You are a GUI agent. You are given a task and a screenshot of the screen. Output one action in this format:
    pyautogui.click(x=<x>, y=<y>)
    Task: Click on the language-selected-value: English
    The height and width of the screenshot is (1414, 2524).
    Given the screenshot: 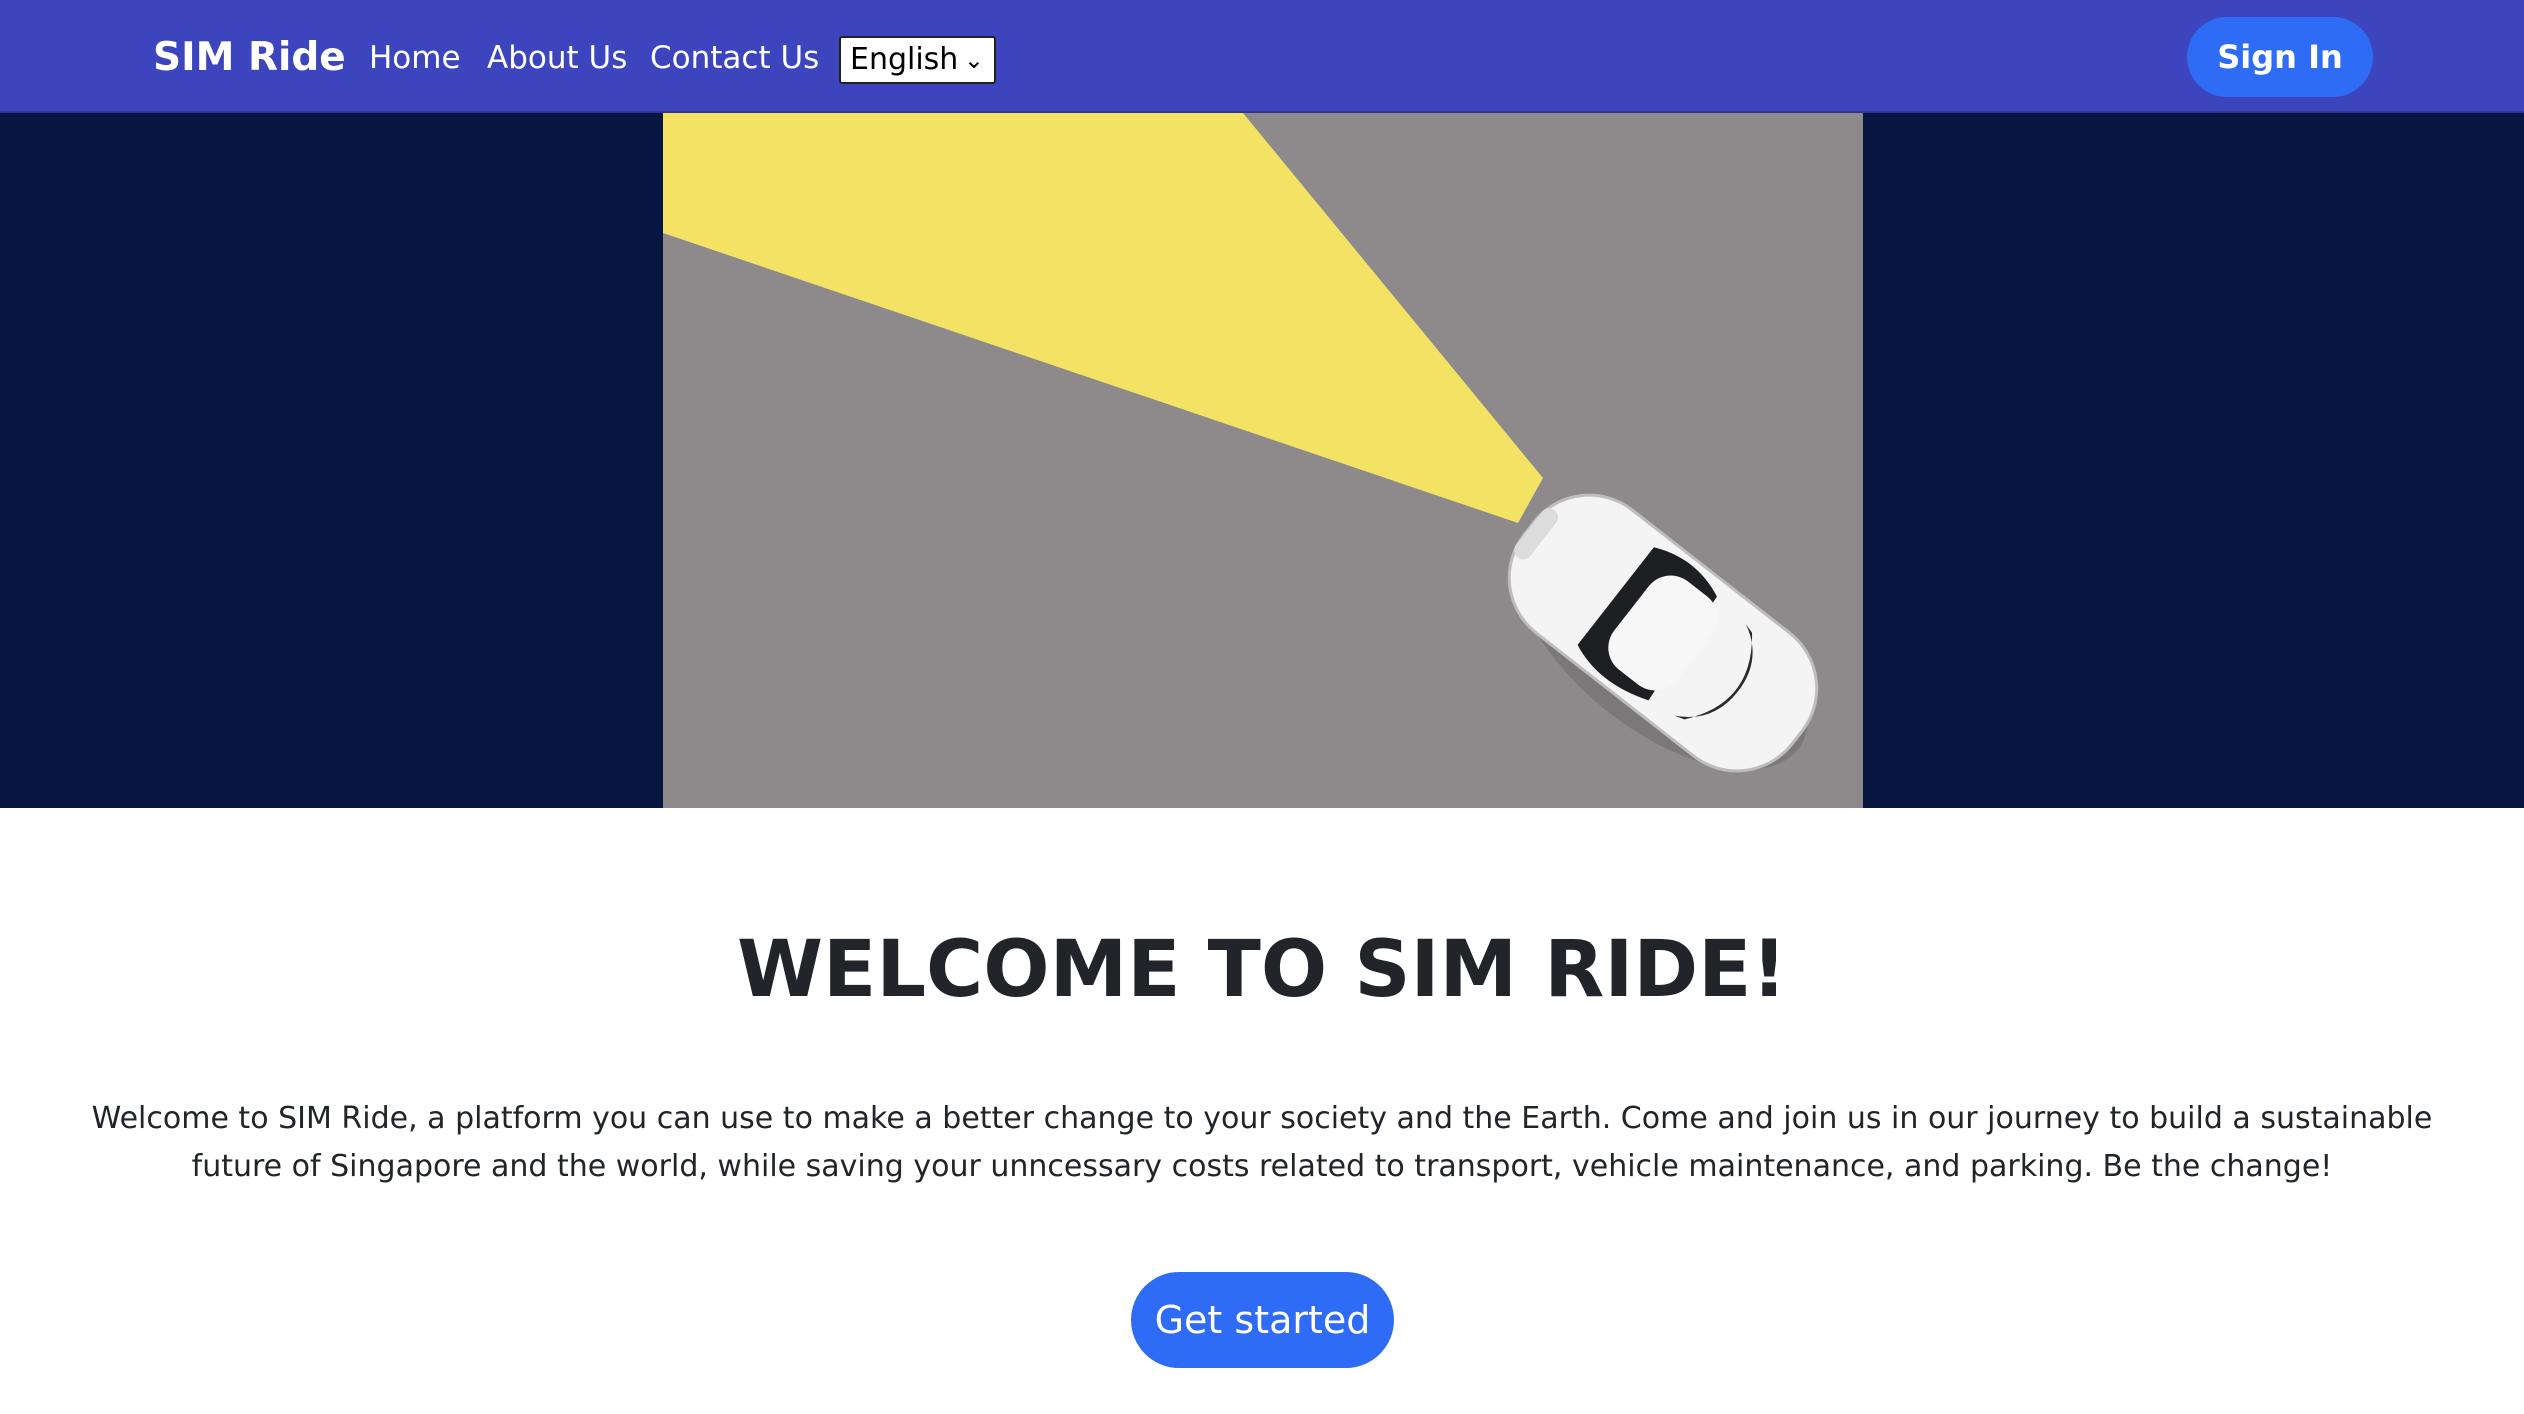 What is the action you would take?
    pyautogui.click(x=904, y=59)
    